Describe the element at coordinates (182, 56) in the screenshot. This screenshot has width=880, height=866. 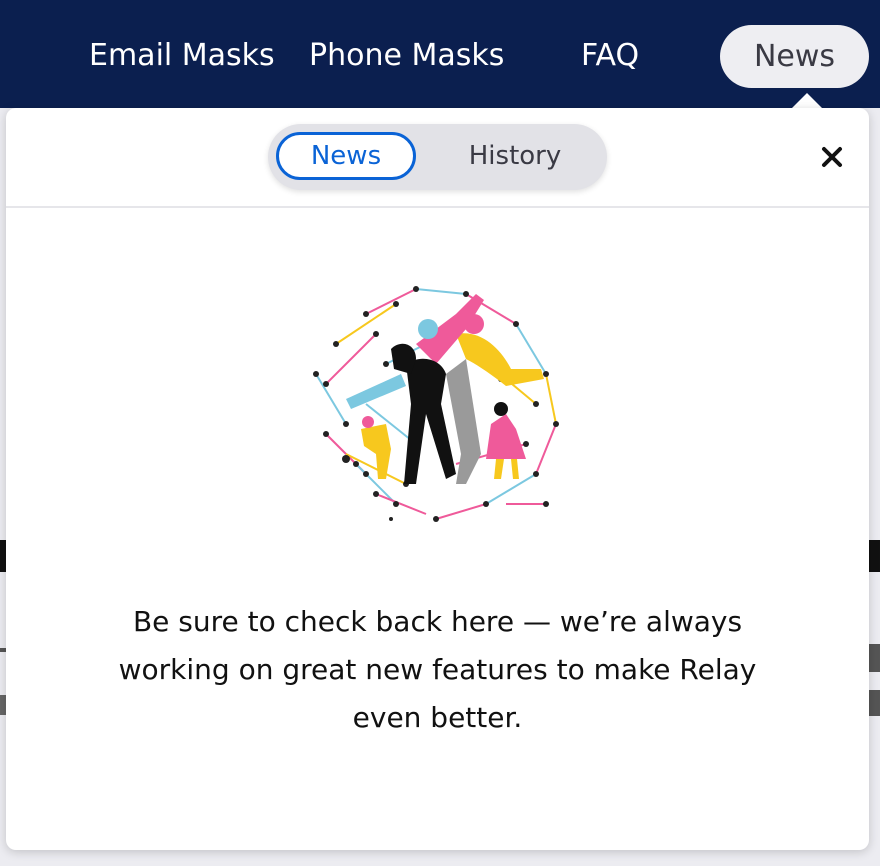
I see `nav-email-masks: Email Masks` at that location.